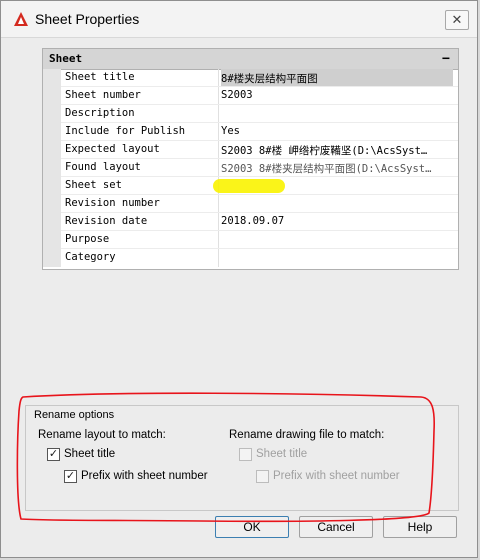 This screenshot has height=560, width=480. Describe the element at coordinates (53, 454) in the screenshot. I see `layout-sheet-title-checkbox: ✓` at that location.